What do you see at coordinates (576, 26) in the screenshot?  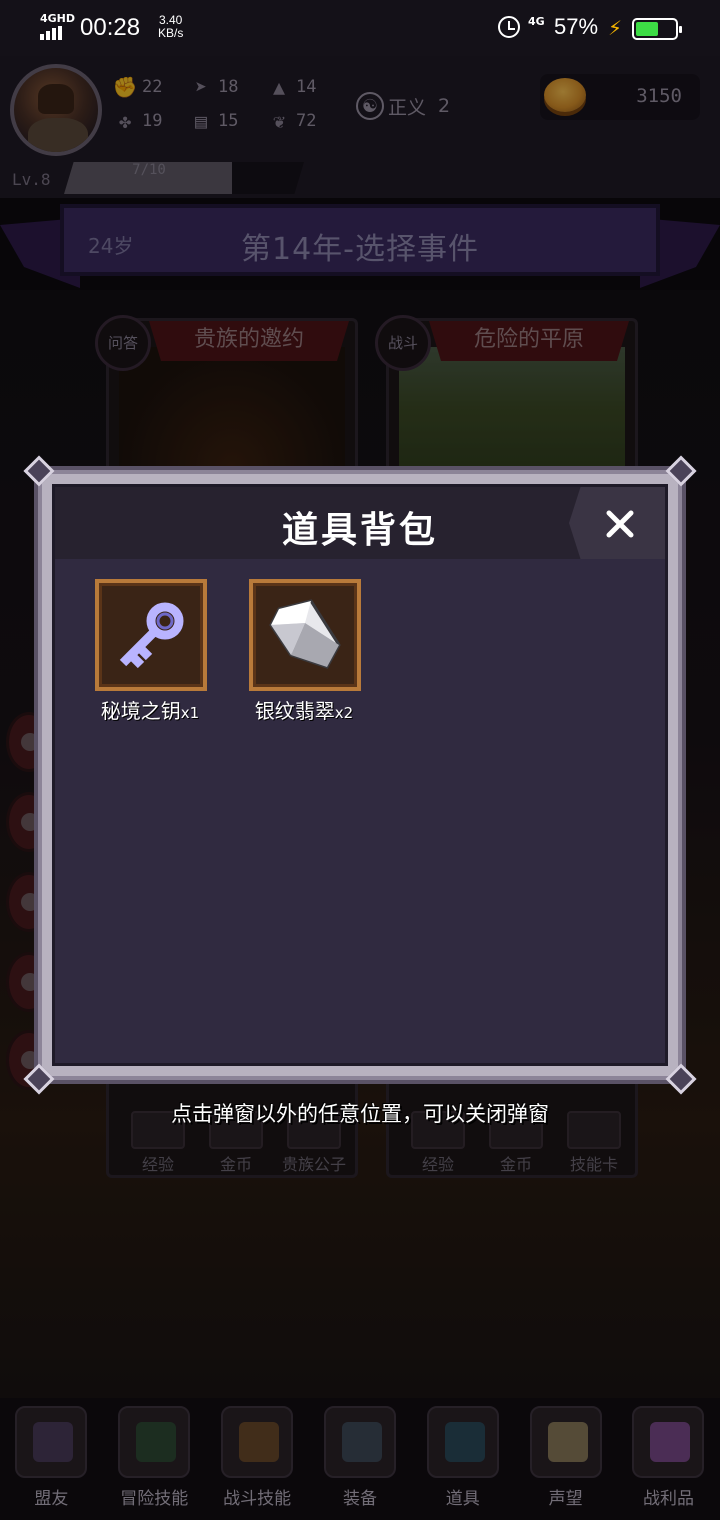 I see `battery-percent: 57%` at bounding box center [576, 26].